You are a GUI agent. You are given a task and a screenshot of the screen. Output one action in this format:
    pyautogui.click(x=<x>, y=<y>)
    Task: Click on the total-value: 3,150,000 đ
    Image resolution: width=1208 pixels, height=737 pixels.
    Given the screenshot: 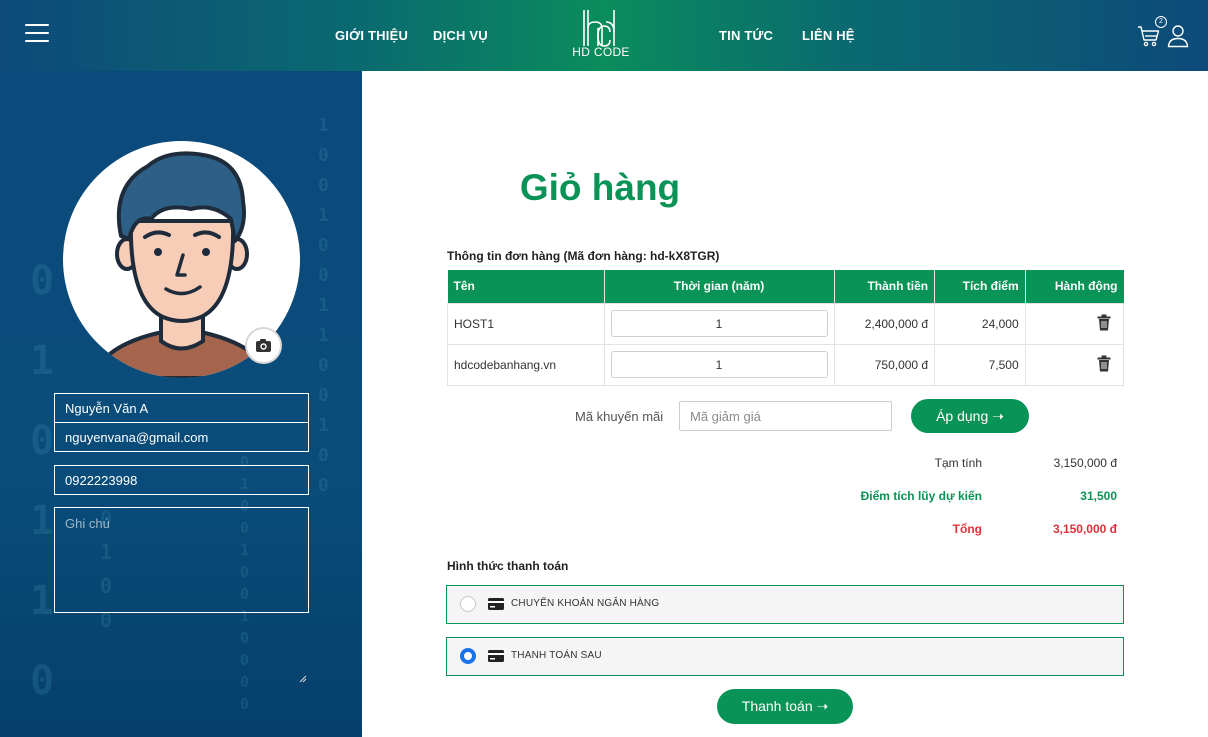 What is the action you would take?
    pyautogui.click(x=1084, y=529)
    